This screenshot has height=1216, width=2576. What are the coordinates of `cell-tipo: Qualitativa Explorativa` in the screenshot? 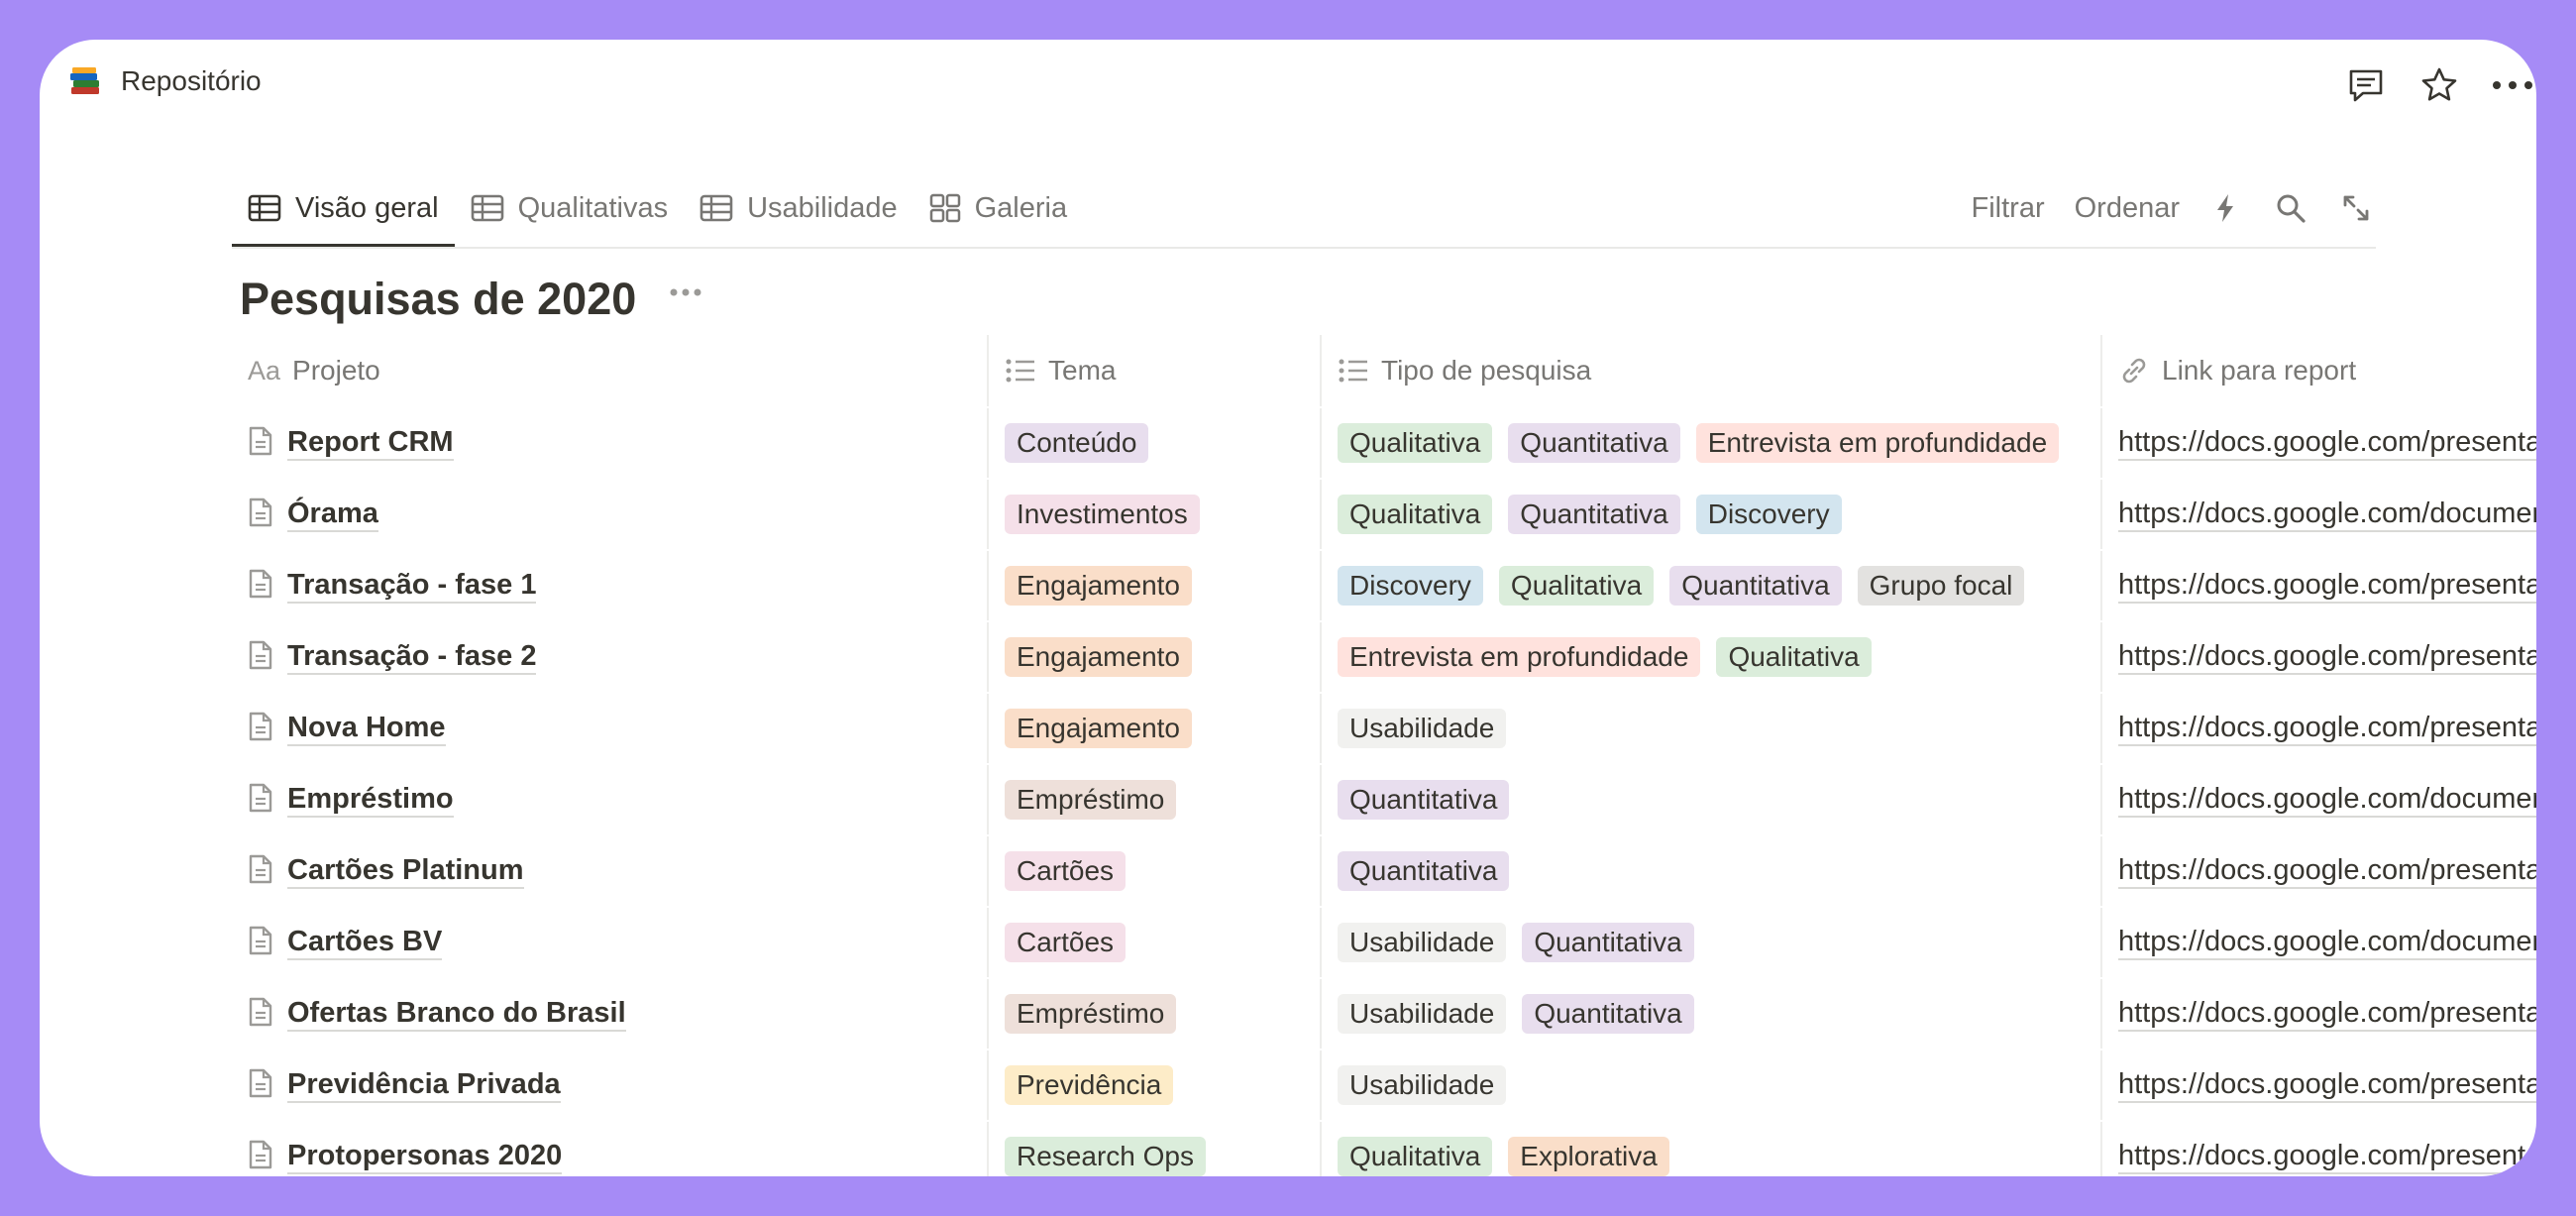 It's located at (1710, 1149).